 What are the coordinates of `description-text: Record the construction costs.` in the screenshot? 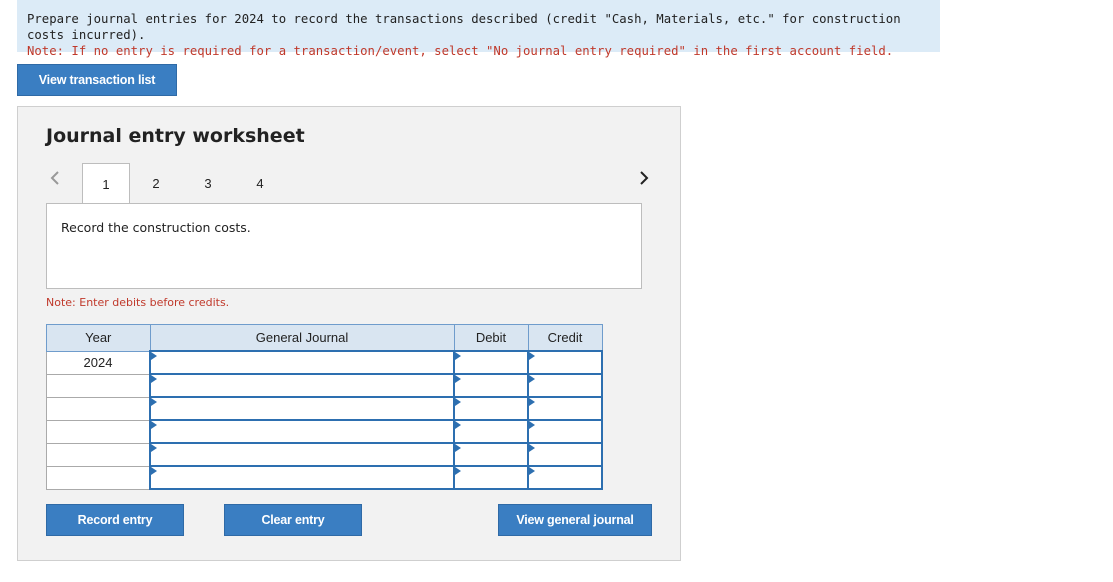 It's located at (156, 227).